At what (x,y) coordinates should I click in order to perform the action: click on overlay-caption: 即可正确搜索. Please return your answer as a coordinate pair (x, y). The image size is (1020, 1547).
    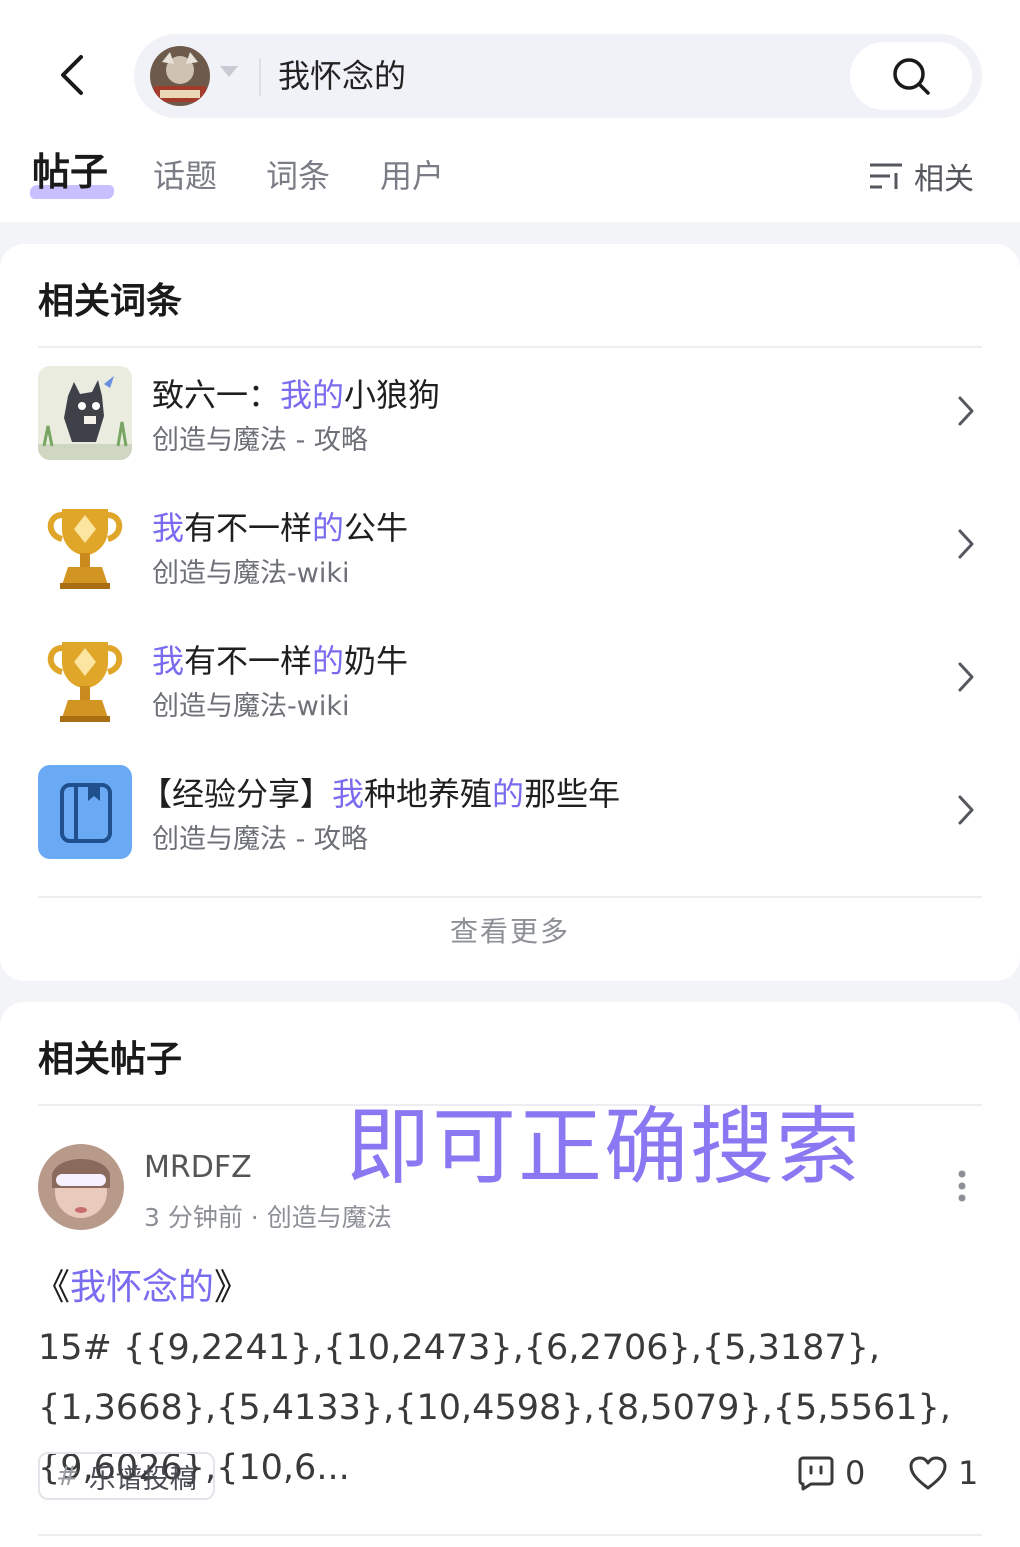
    Looking at the image, I should click on (604, 1147).